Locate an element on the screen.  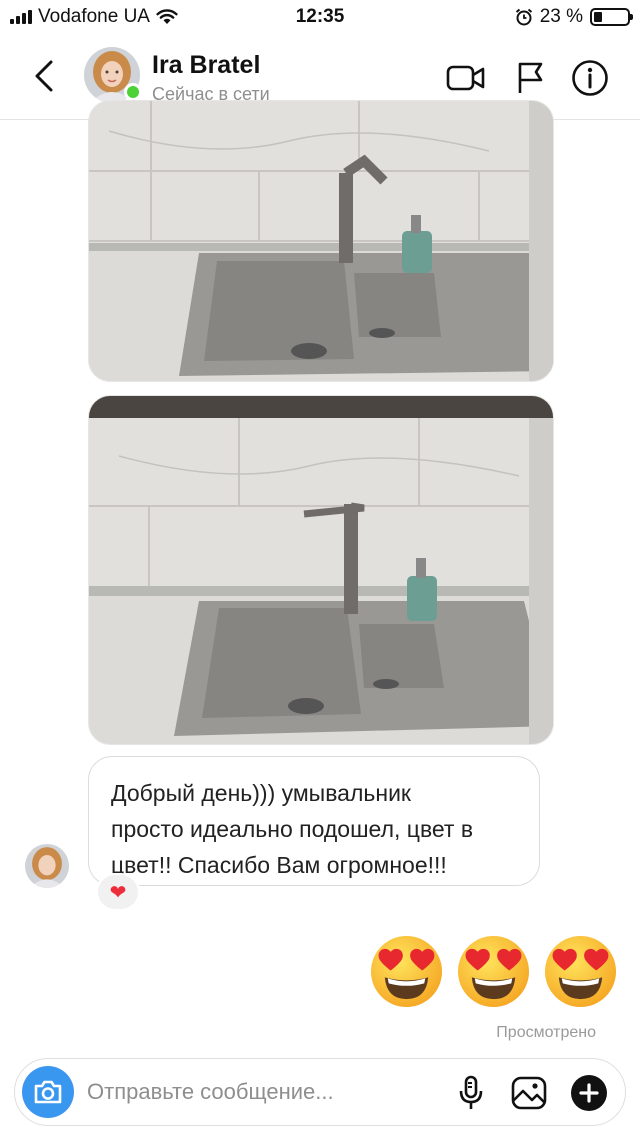
emoji-message is located at coordinates (493, 971).